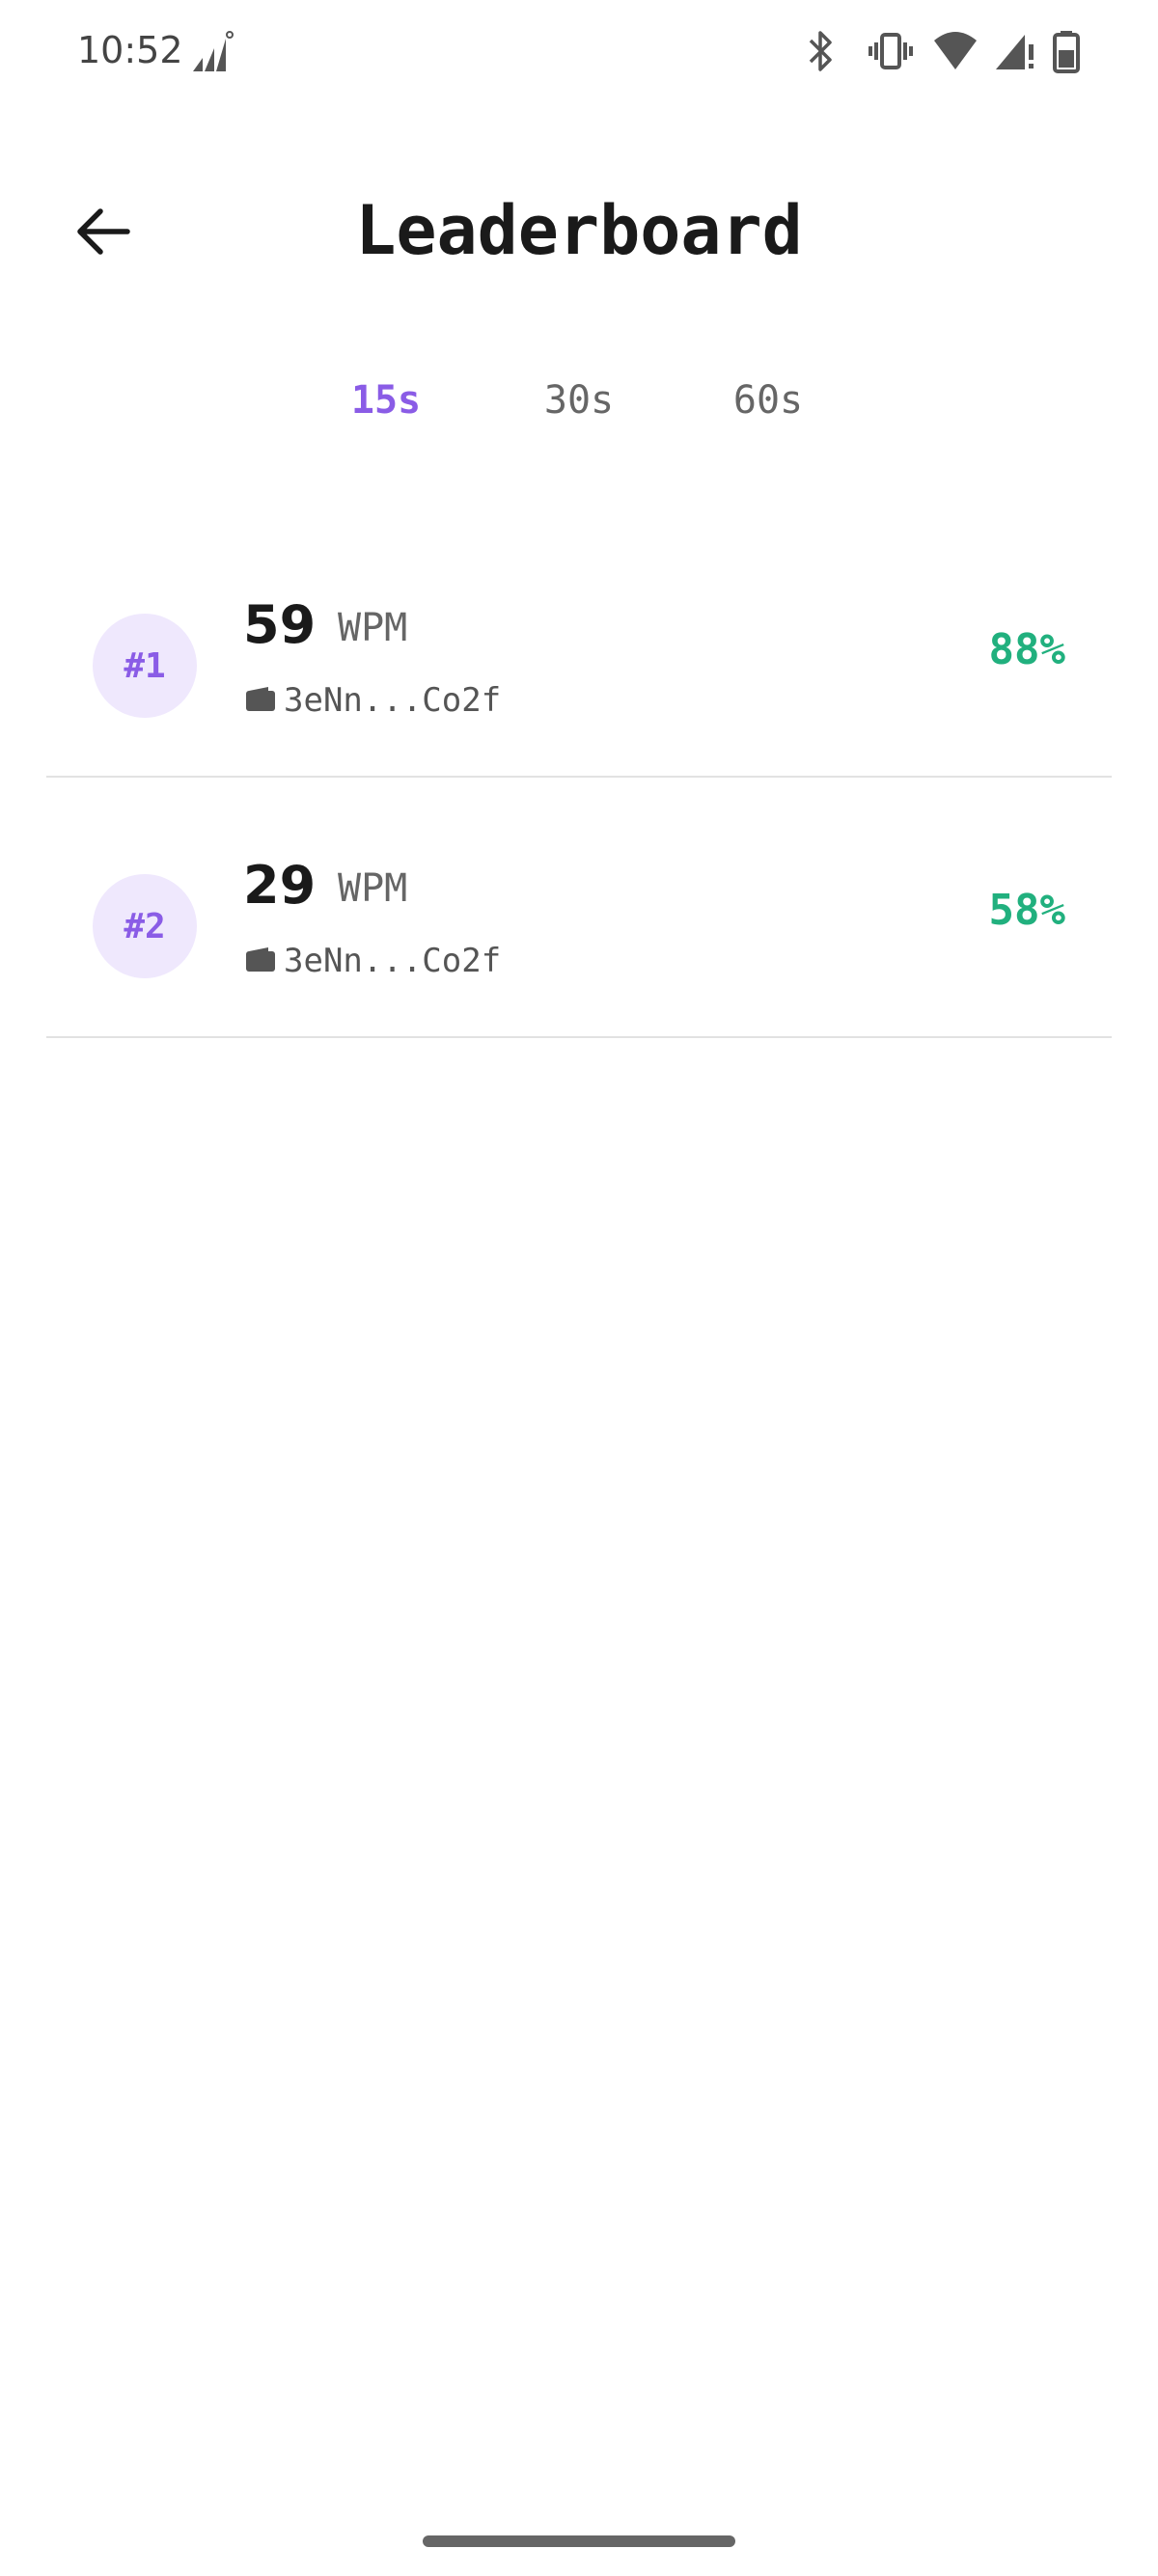  Describe the element at coordinates (211, 54) in the screenshot. I see `signal-activity-icon` at that location.